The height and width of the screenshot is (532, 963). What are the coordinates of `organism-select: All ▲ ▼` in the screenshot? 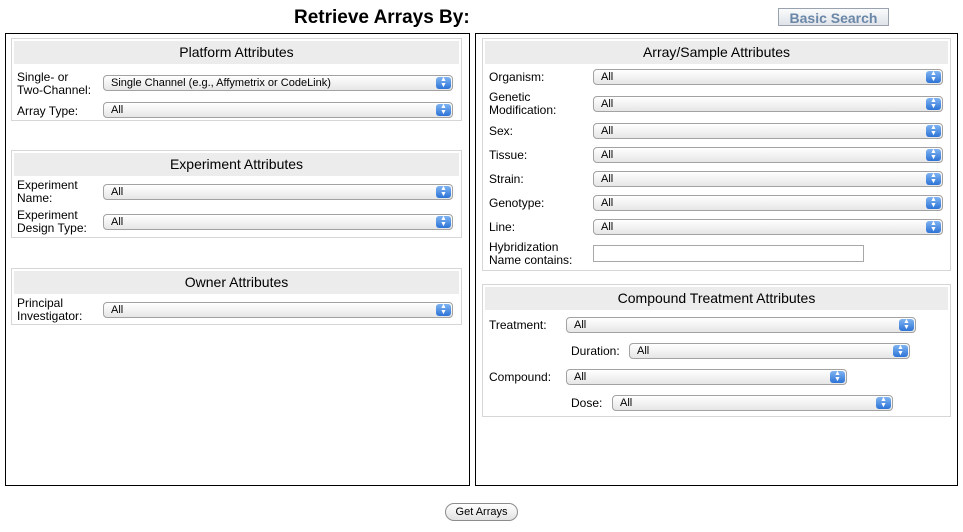 It's located at (768, 77).